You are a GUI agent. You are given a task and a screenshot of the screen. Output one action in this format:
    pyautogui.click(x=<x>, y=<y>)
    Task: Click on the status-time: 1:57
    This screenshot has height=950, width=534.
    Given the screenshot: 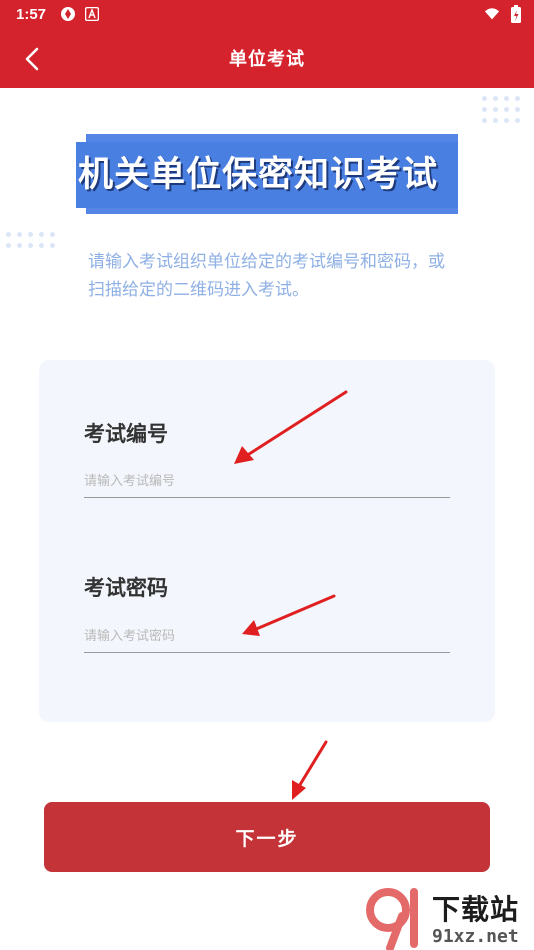 What is the action you would take?
    pyautogui.click(x=31, y=14)
    